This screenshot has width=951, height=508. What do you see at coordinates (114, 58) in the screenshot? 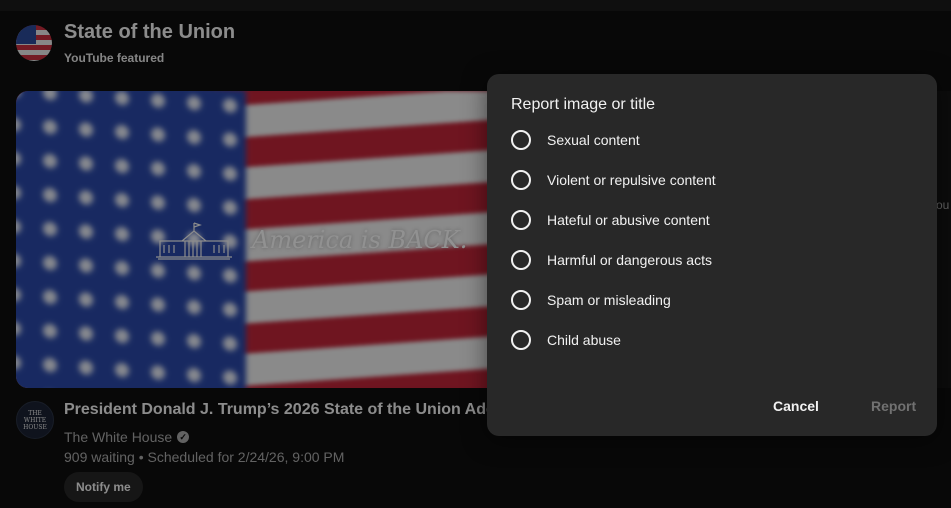
I see `channel-subtitle: YouTube featured` at bounding box center [114, 58].